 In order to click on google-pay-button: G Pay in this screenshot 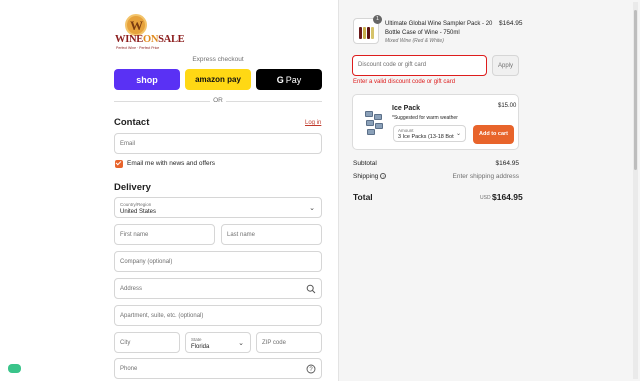, I will do `click(289, 79)`.